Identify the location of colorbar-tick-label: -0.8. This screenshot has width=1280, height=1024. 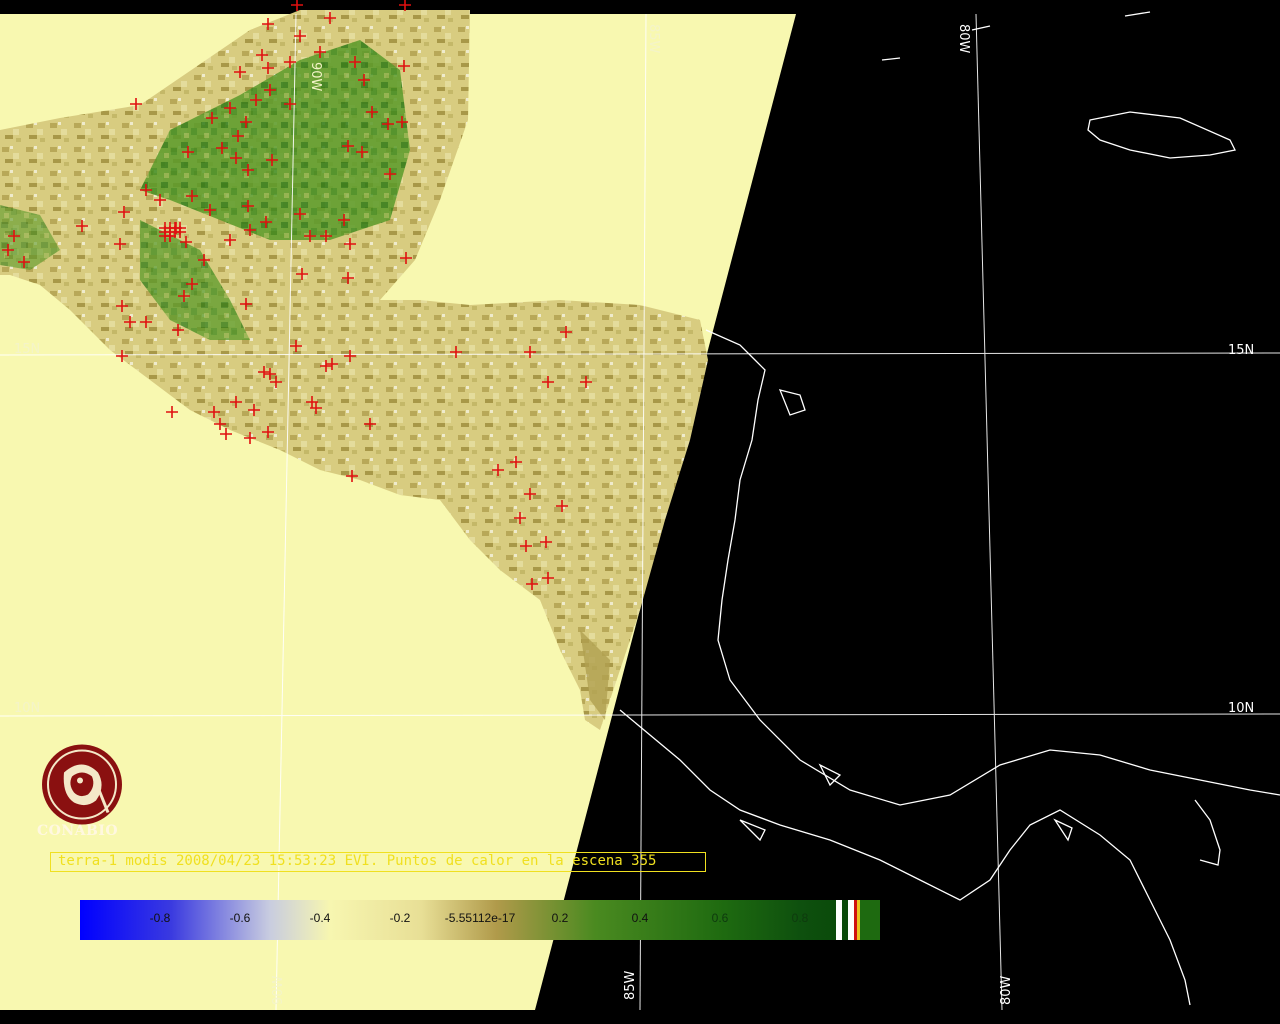
(160, 918).